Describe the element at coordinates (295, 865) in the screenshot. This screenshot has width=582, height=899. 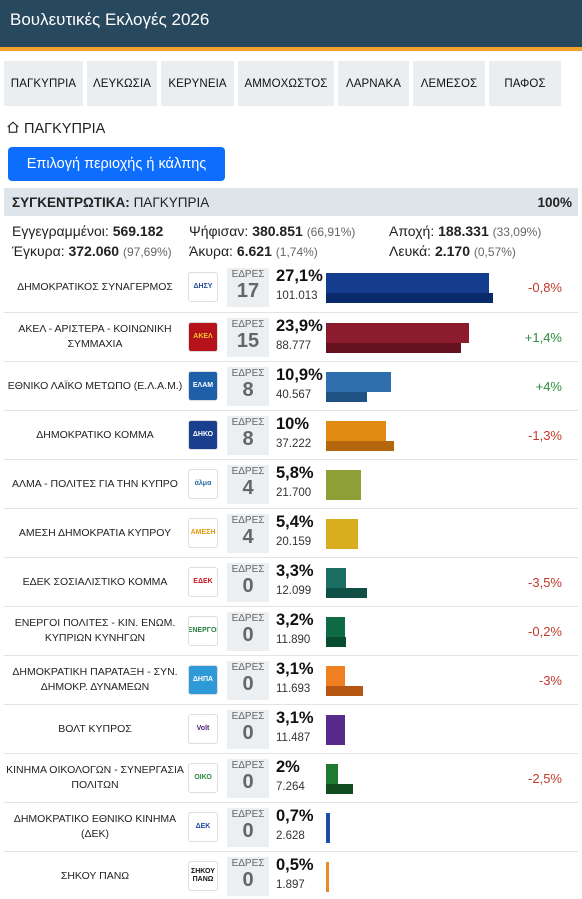
I see `vote-percentage: 0,5%` at that location.